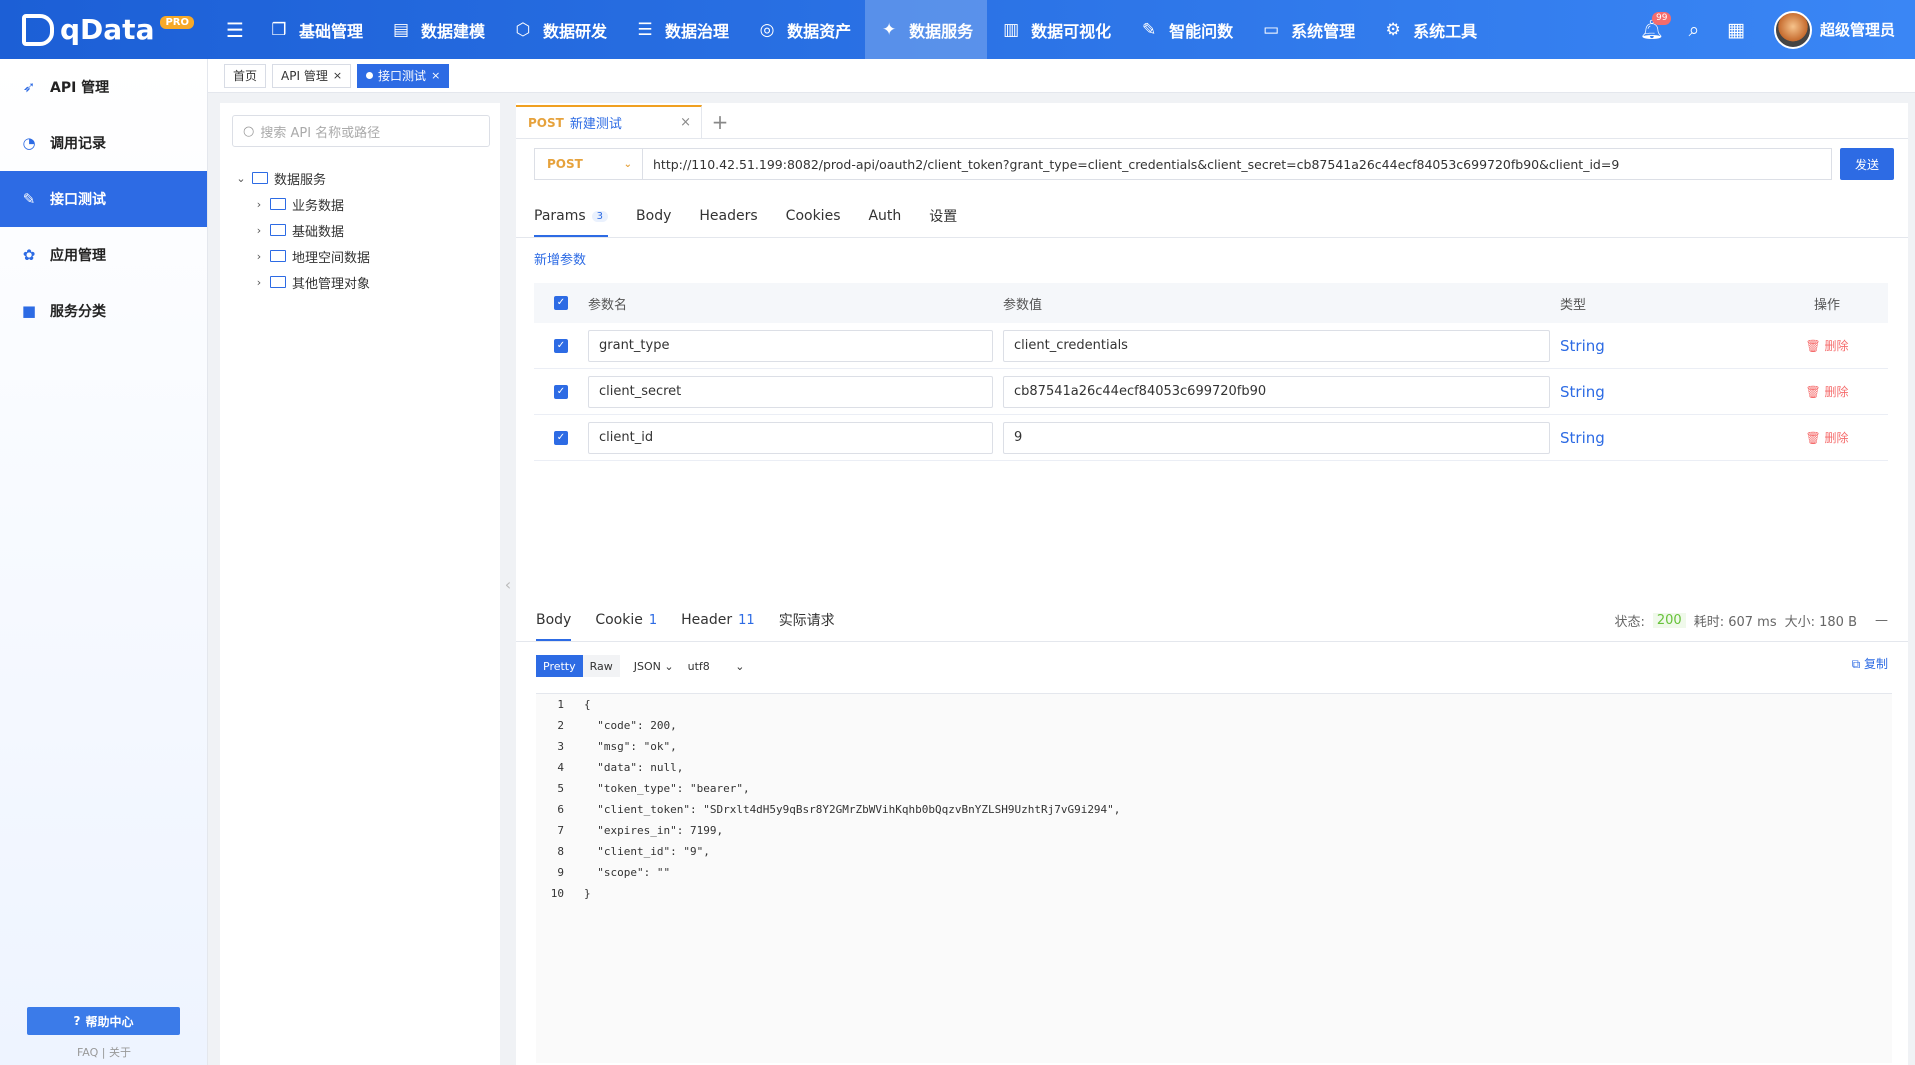  I want to click on sidebar-item-app-management: ✿ 应用管理, so click(103, 255).